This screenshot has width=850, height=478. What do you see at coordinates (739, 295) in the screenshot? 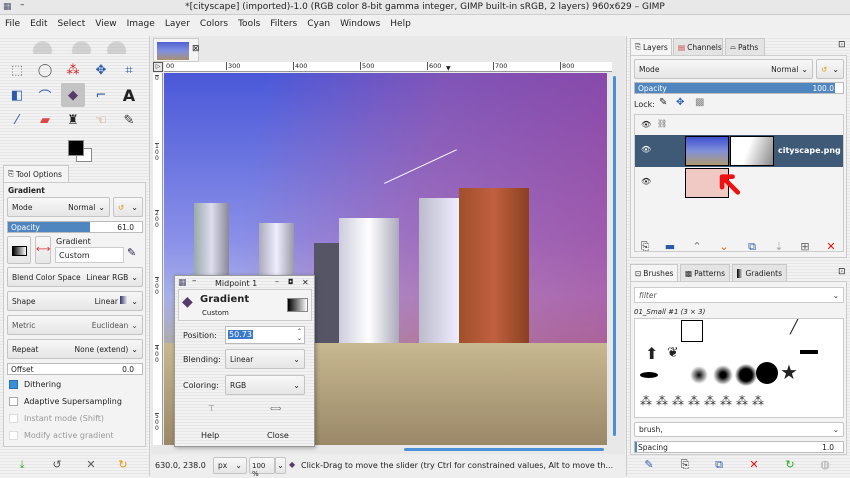
I see `brush-filter-input: filter ⌄` at bounding box center [739, 295].